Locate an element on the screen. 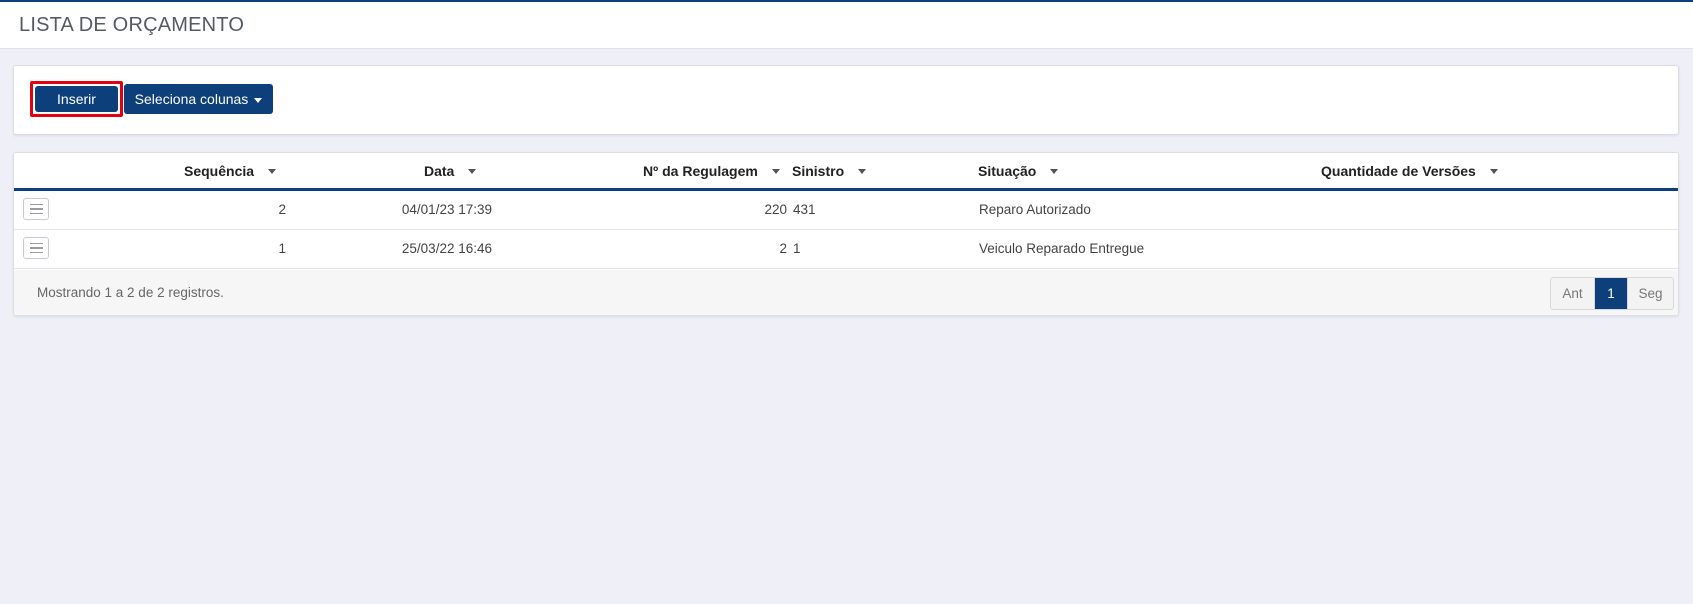 This screenshot has width=1693, height=604. column-header-versoes: Quantidade de Versões is located at coordinates (1409, 171).